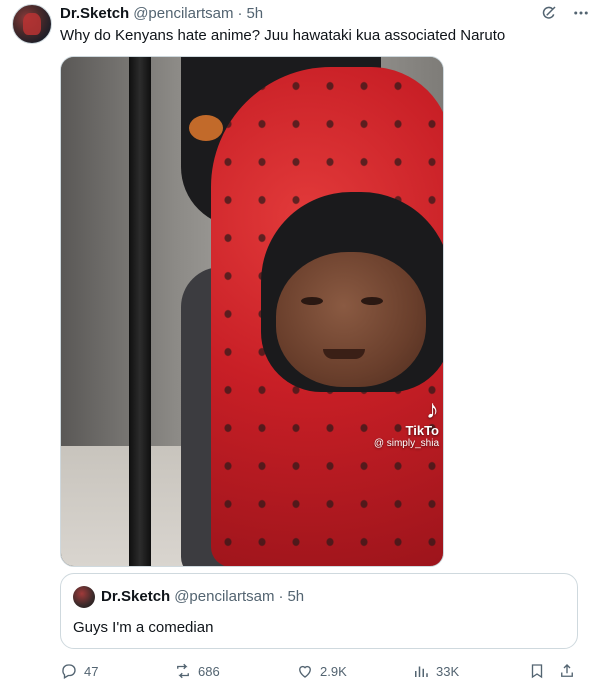 The width and height of the screenshot is (607, 694). Describe the element at coordinates (79, 671) in the screenshot. I see `reply-button: 47` at that location.